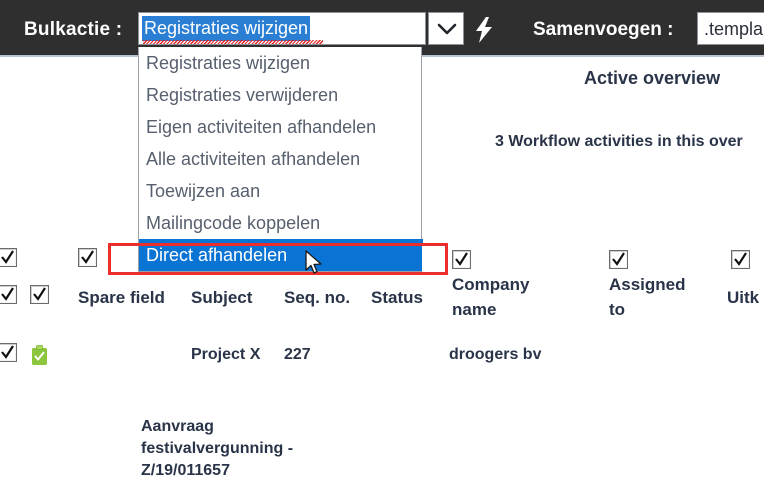 Image resolution: width=764 pixels, height=502 pixels. Describe the element at coordinates (185, 470) in the screenshot. I see `row-detail-line-3: Z/19/011657` at that location.